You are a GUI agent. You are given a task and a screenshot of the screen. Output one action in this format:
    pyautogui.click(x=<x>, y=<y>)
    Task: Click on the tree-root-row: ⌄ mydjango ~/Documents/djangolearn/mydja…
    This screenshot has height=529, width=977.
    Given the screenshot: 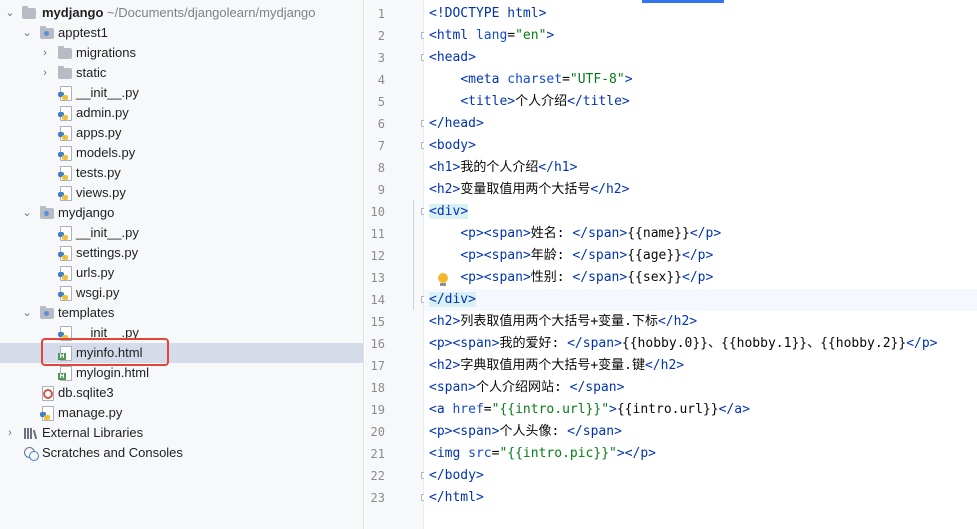 What is the action you would take?
    pyautogui.click(x=181, y=13)
    